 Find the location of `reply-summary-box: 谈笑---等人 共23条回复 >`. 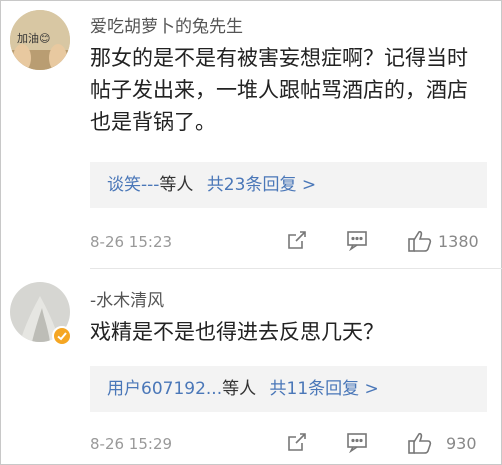

reply-summary-box: 谈笑---等人 共23条回复 > is located at coordinates (288, 185).